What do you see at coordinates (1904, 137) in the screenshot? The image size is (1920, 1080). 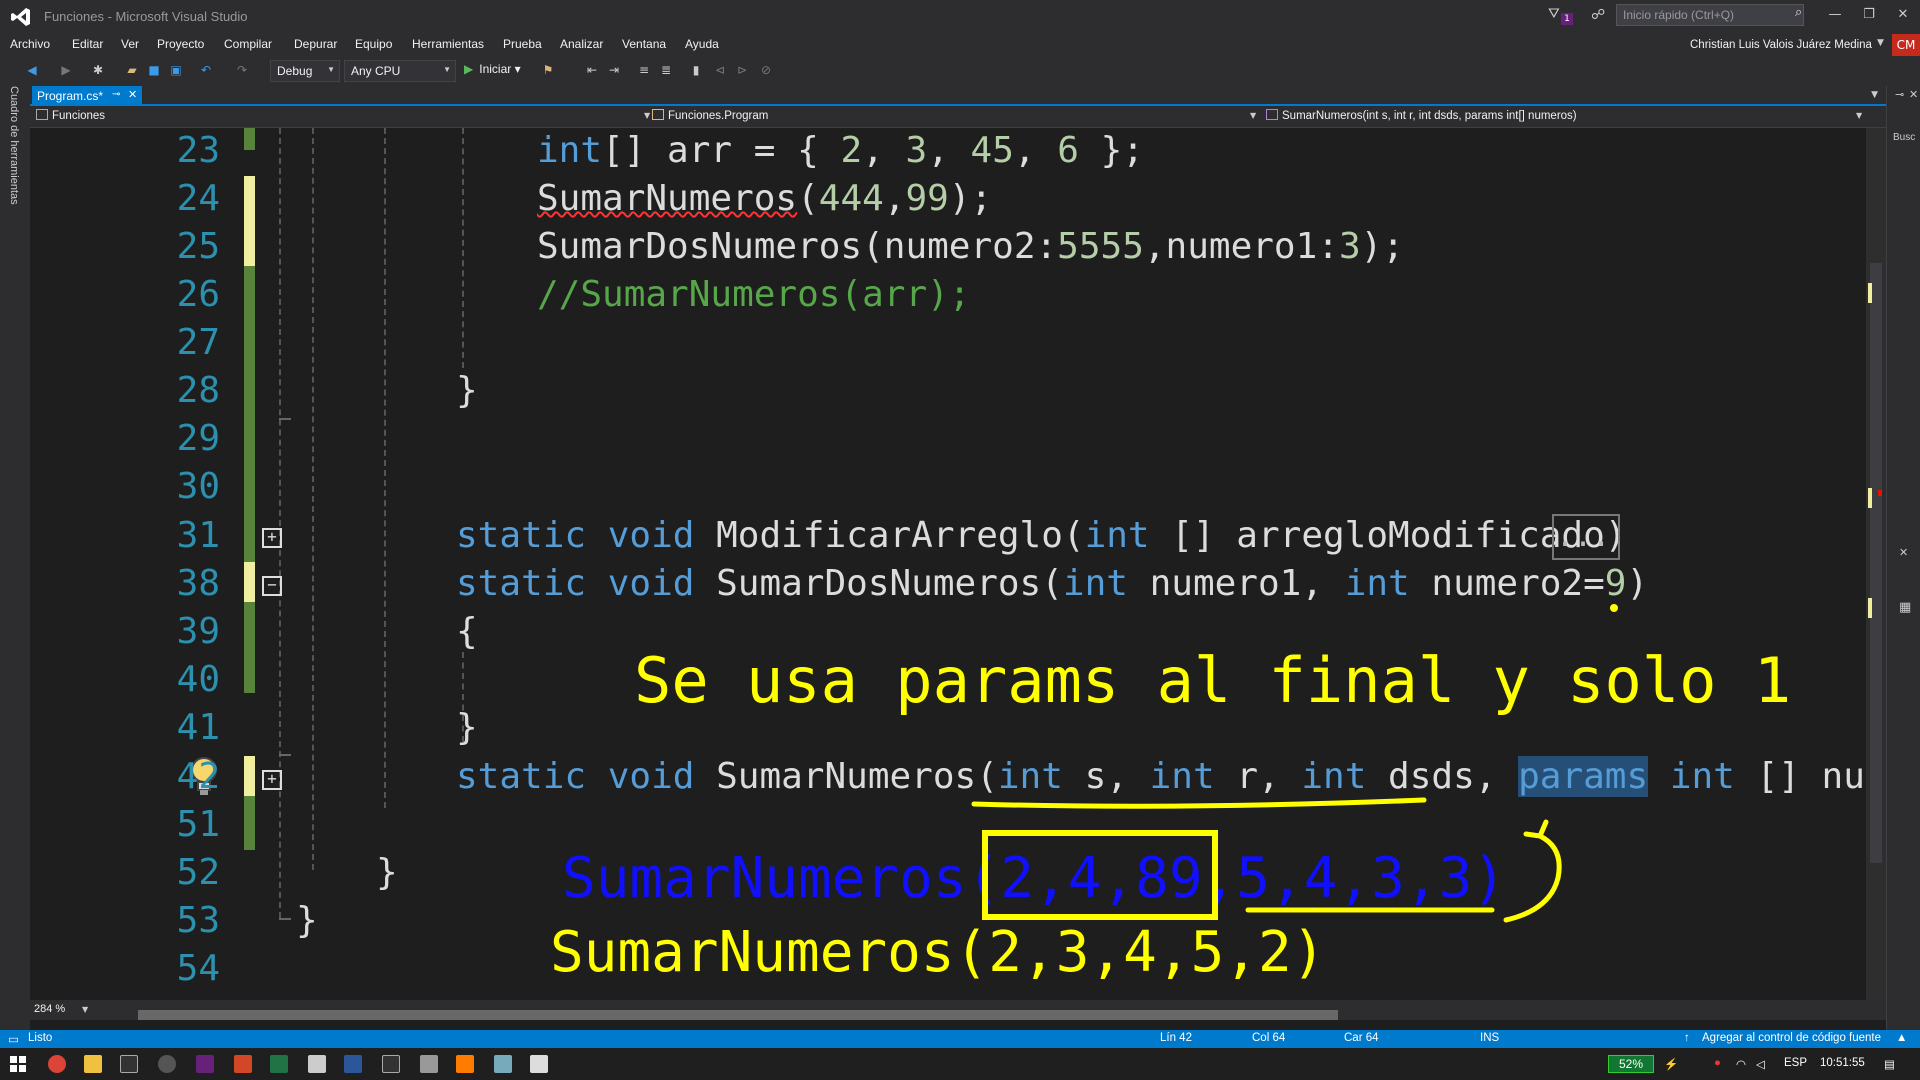 I see `search-panel-label: Busc` at bounding box center [1904, 137].